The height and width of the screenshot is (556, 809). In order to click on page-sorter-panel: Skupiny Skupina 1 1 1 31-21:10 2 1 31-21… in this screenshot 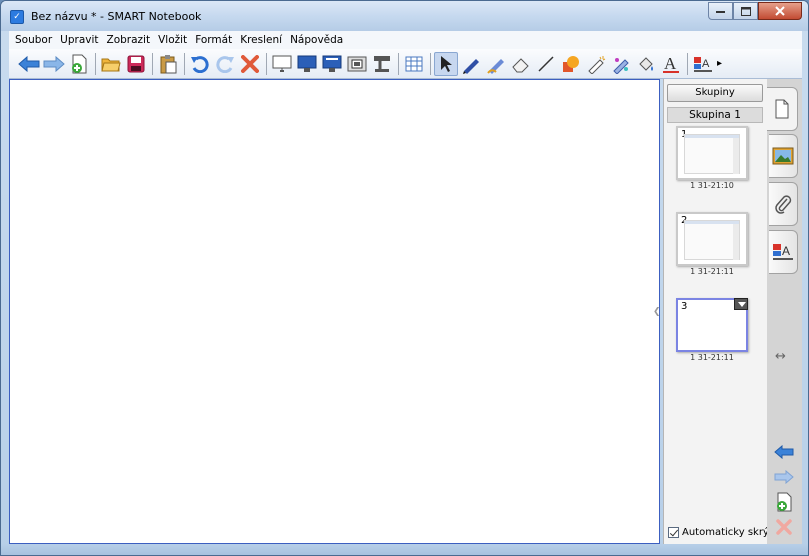, I will do `click(718, 311)`.